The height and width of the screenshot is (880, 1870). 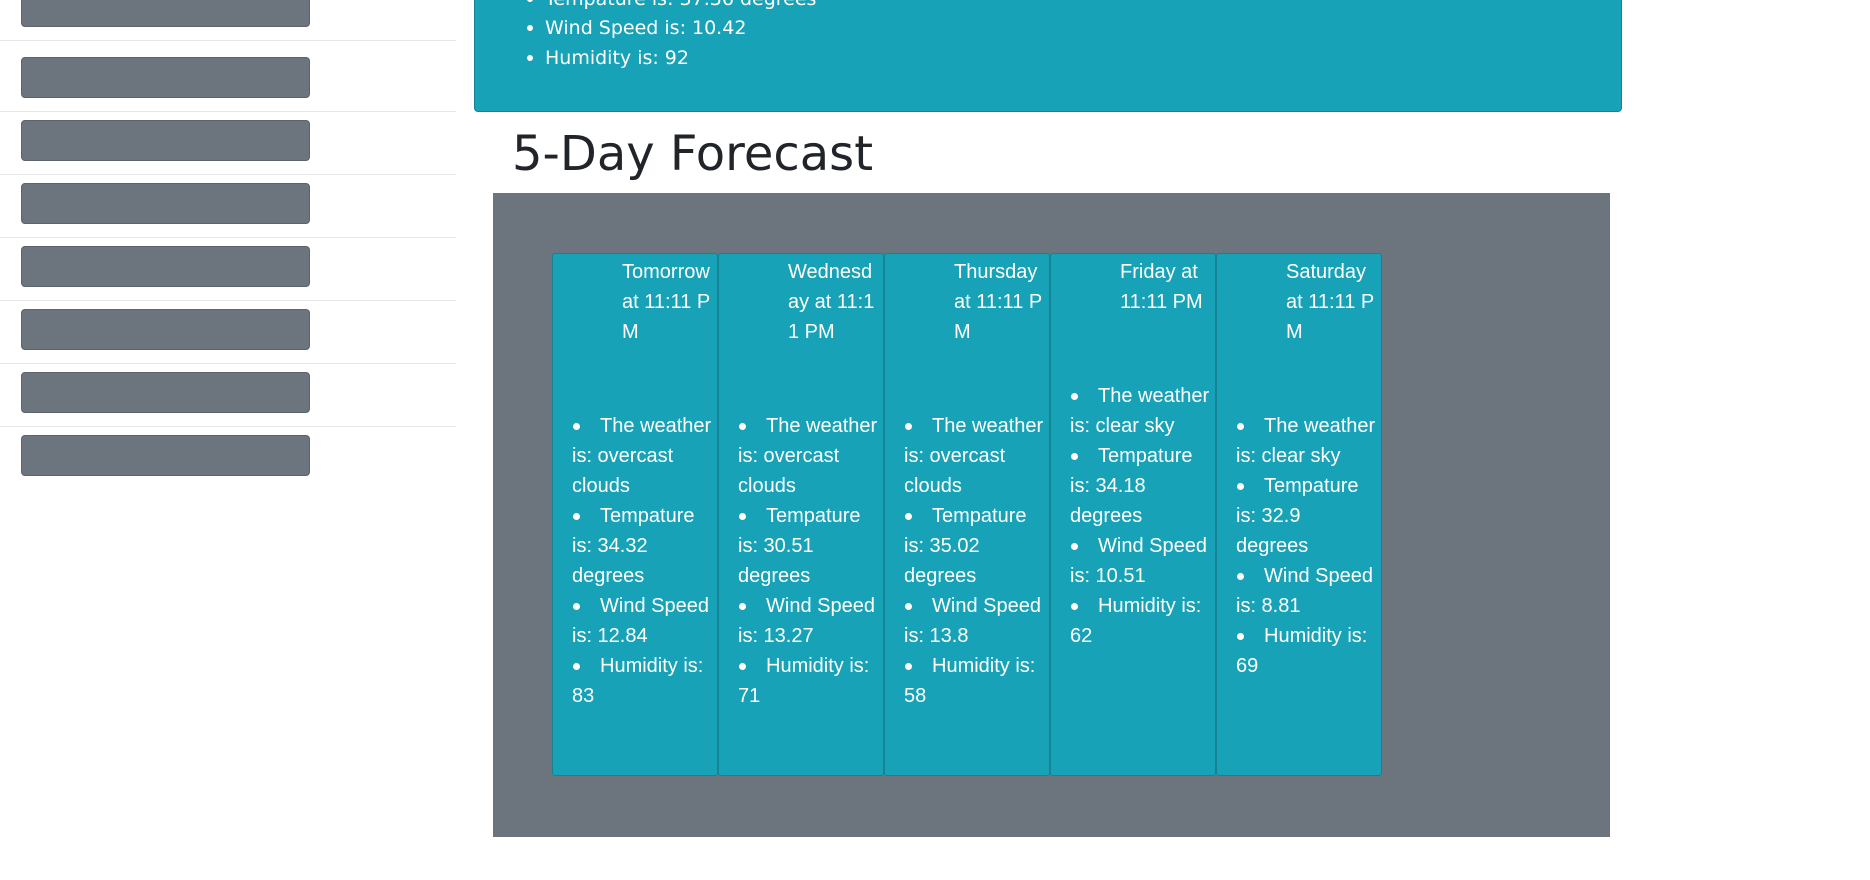 I want to click on forecast-date: Saturday at 11:11 PM, so click(x=1330, y=302).